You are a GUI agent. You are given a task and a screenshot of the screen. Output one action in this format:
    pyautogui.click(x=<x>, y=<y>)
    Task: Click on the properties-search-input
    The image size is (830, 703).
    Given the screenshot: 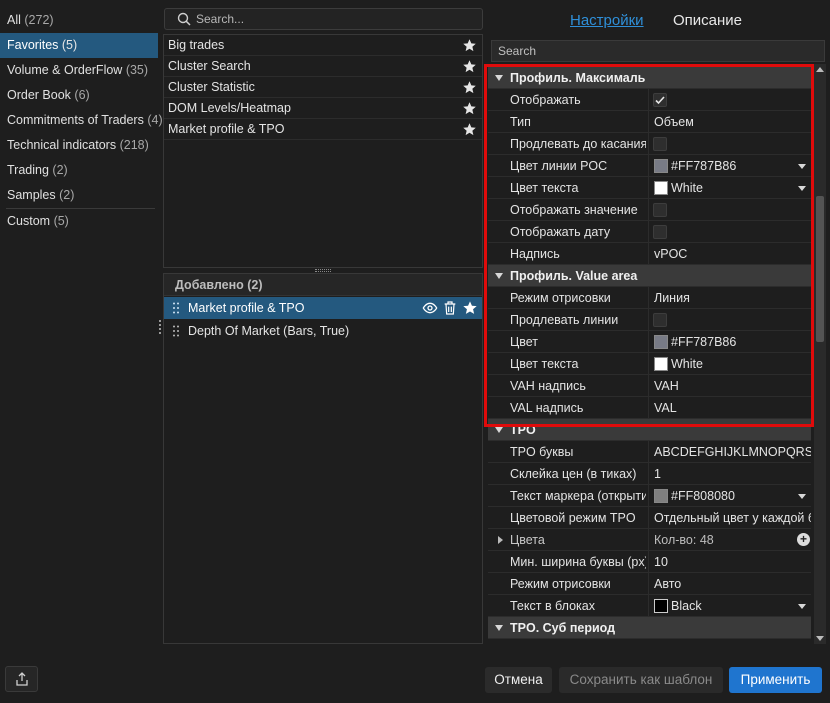 What is the action you would take?
    pyautogui.click(x=658, y=51)
    